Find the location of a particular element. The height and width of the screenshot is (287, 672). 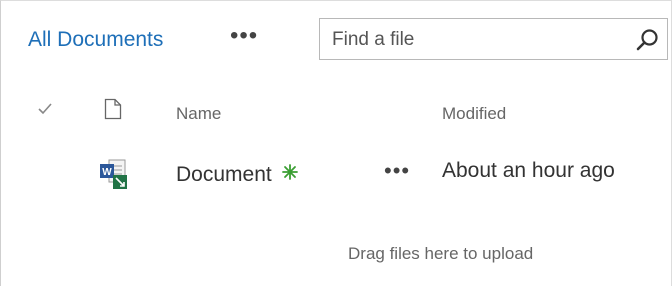

file-type-column-header is located at coordinates (113, 109).